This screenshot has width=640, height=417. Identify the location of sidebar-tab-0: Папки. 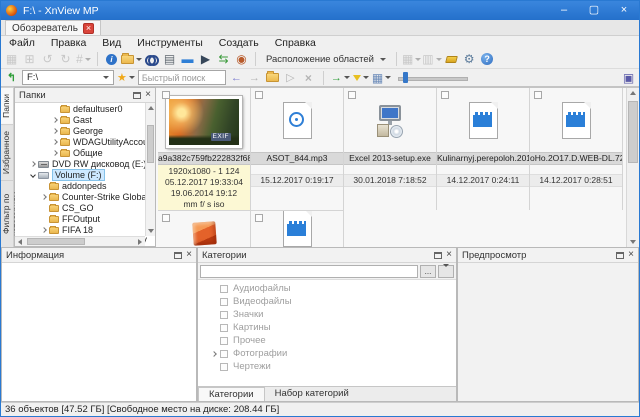
(7, 105).